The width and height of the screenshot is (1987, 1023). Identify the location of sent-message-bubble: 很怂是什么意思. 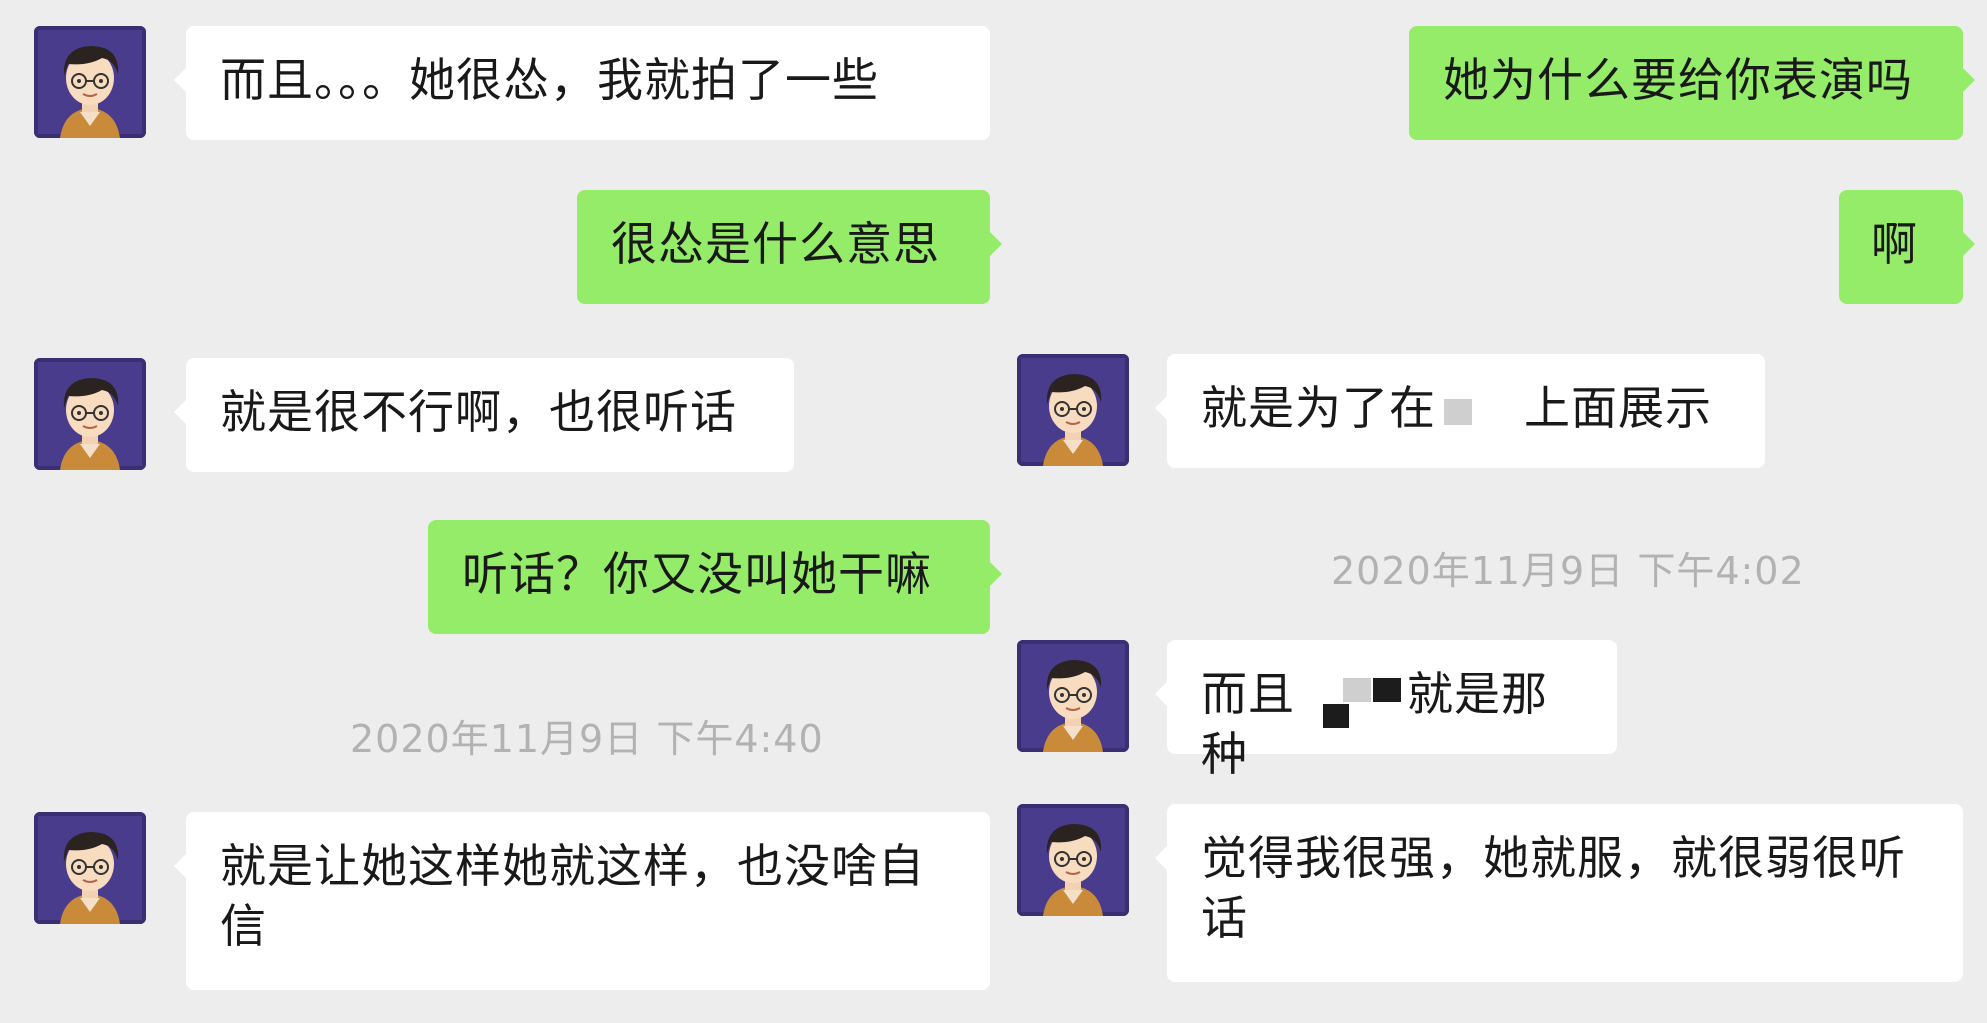
(789, 247).